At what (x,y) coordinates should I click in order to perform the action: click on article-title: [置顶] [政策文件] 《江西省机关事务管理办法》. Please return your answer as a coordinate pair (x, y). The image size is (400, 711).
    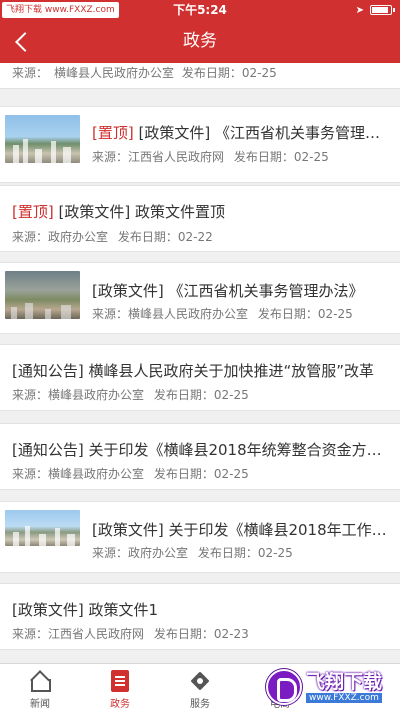
    Looking at the image, I should click on (239, 133).